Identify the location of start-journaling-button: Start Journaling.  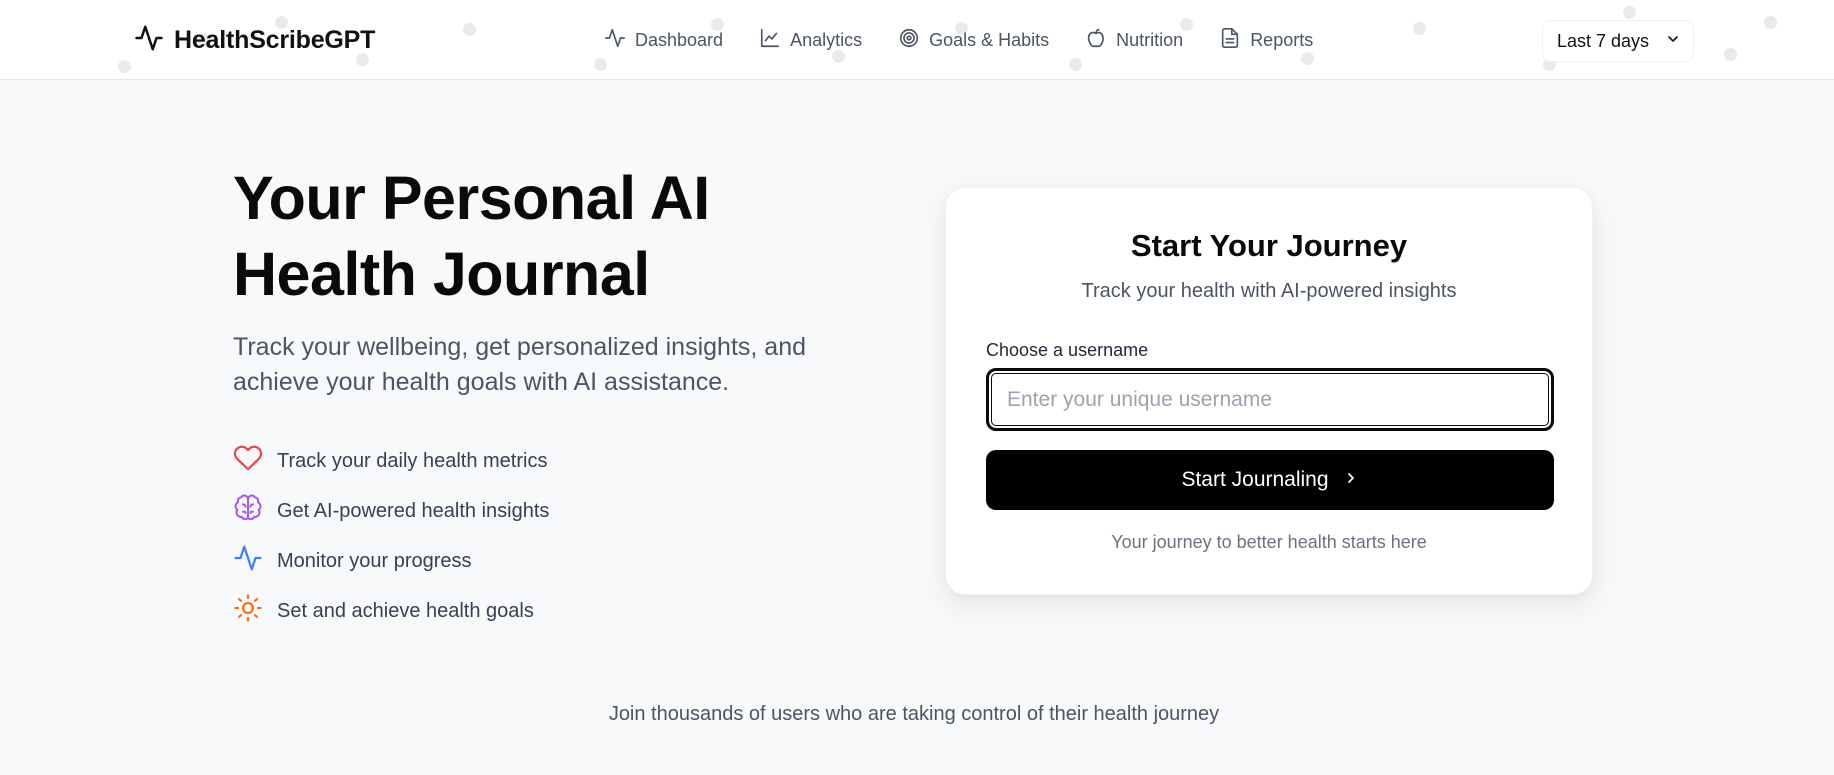
(1270, 480).